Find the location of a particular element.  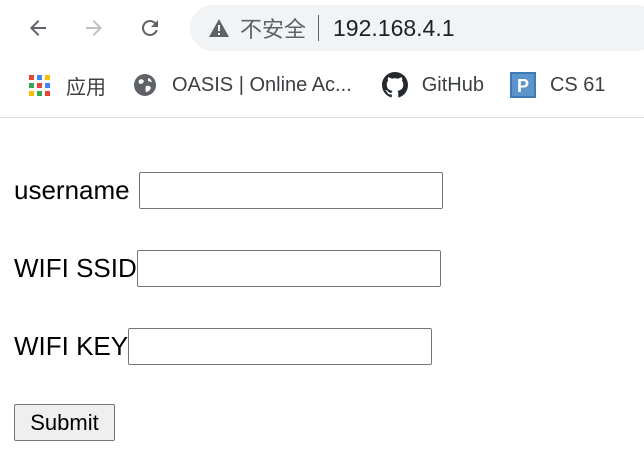

username-label: username is located at coordinates (72, 190).